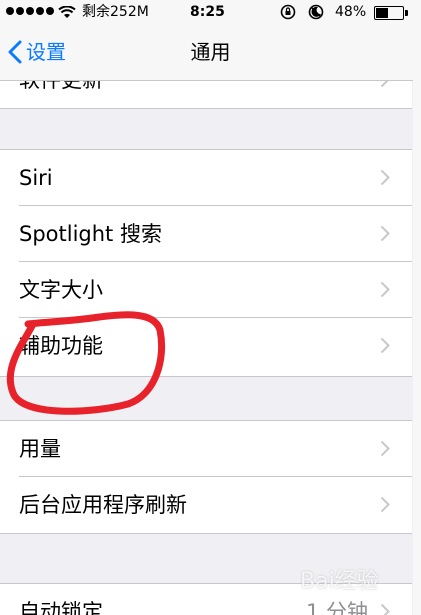 The width and height of the screenshot is (421, 615). I want to click on red-circle-annotation, so click(86, 363).